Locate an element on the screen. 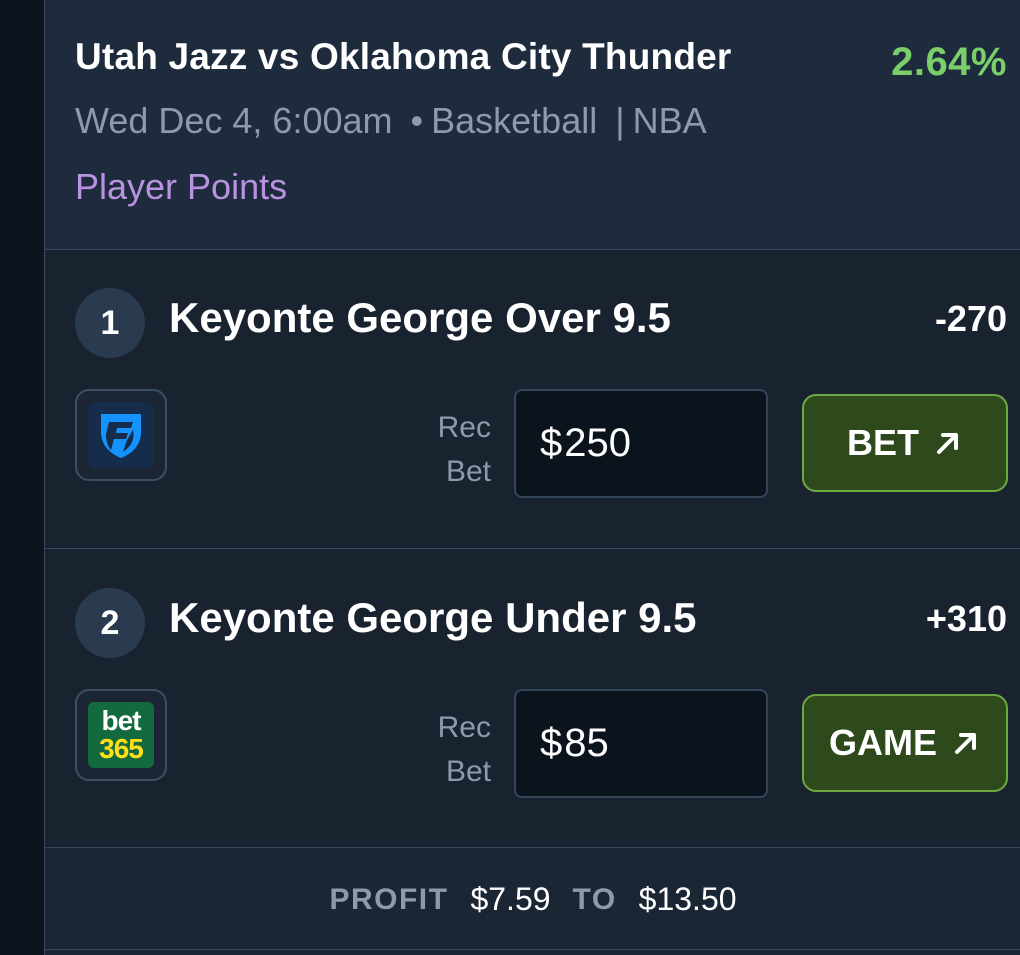 This screenshot has width=1020, height=955. bet-amount-input: $ 250 is located at coordinates (641, 443).